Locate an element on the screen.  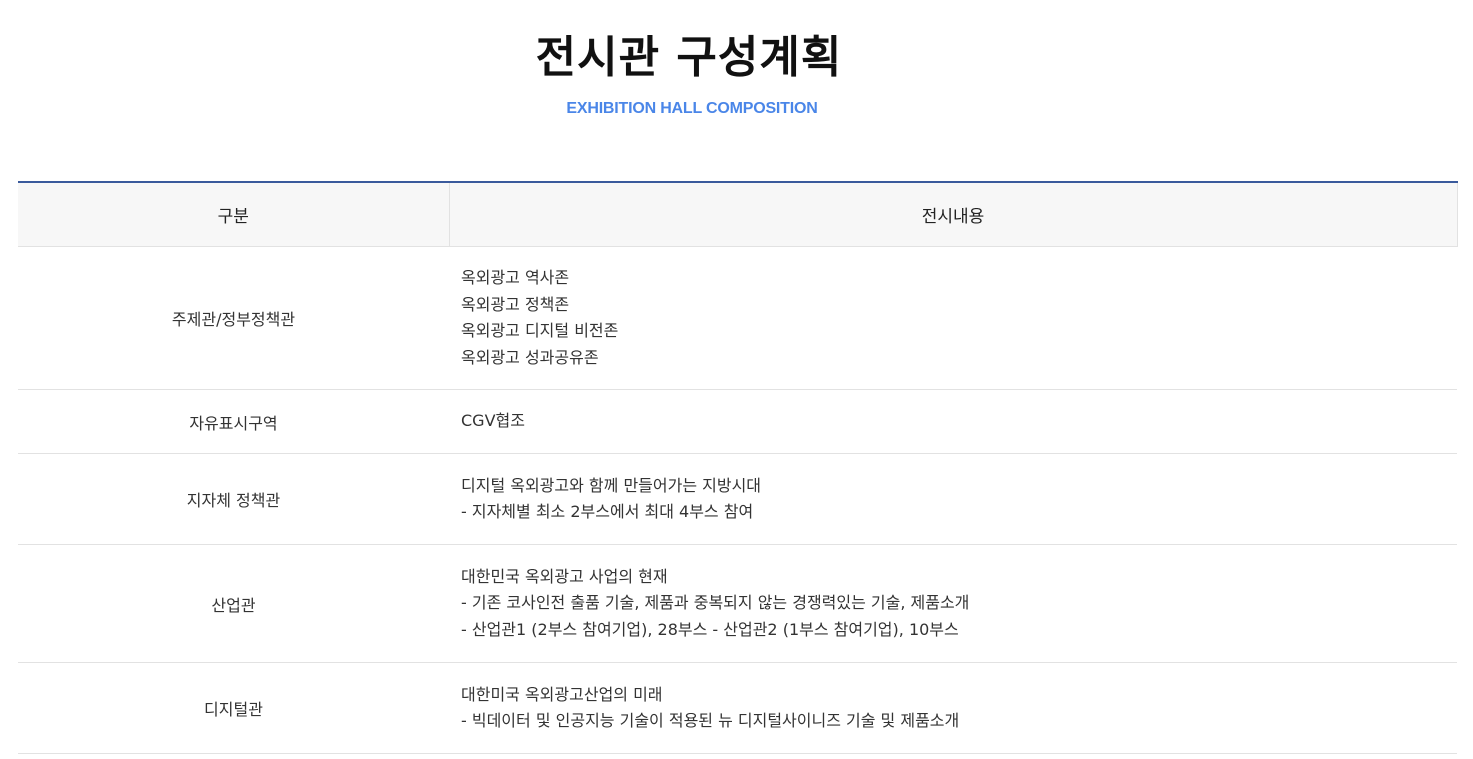
page-subtitle: EXHIBITION HALL COMPOSITION is located at coordinates (692, 108).